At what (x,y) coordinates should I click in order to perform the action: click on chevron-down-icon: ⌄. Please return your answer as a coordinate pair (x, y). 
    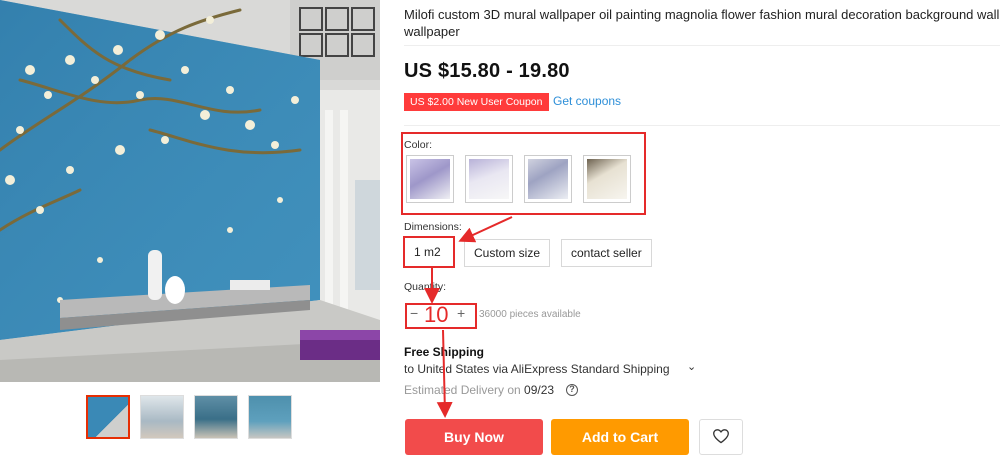
    Looking at the image, I should click on (691, 366).